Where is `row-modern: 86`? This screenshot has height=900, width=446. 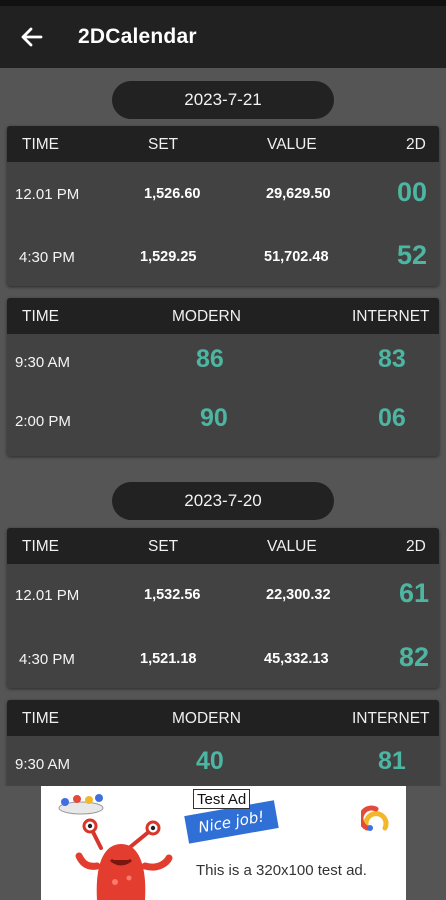 row-modern: 86 is located at coordinates (210, 359).